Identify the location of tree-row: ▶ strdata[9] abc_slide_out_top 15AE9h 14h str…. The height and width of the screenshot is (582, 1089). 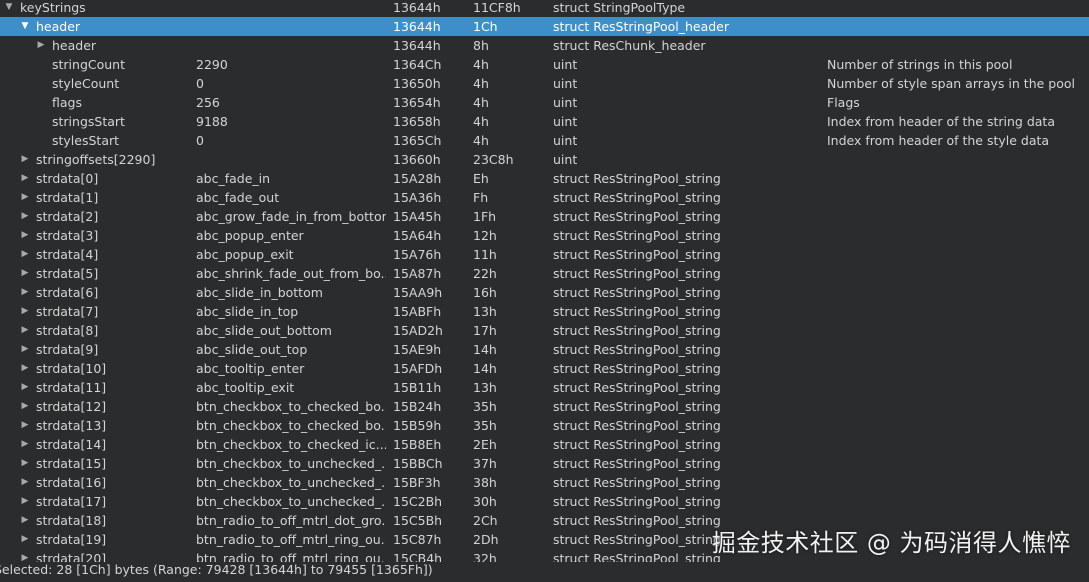
(544, 349).